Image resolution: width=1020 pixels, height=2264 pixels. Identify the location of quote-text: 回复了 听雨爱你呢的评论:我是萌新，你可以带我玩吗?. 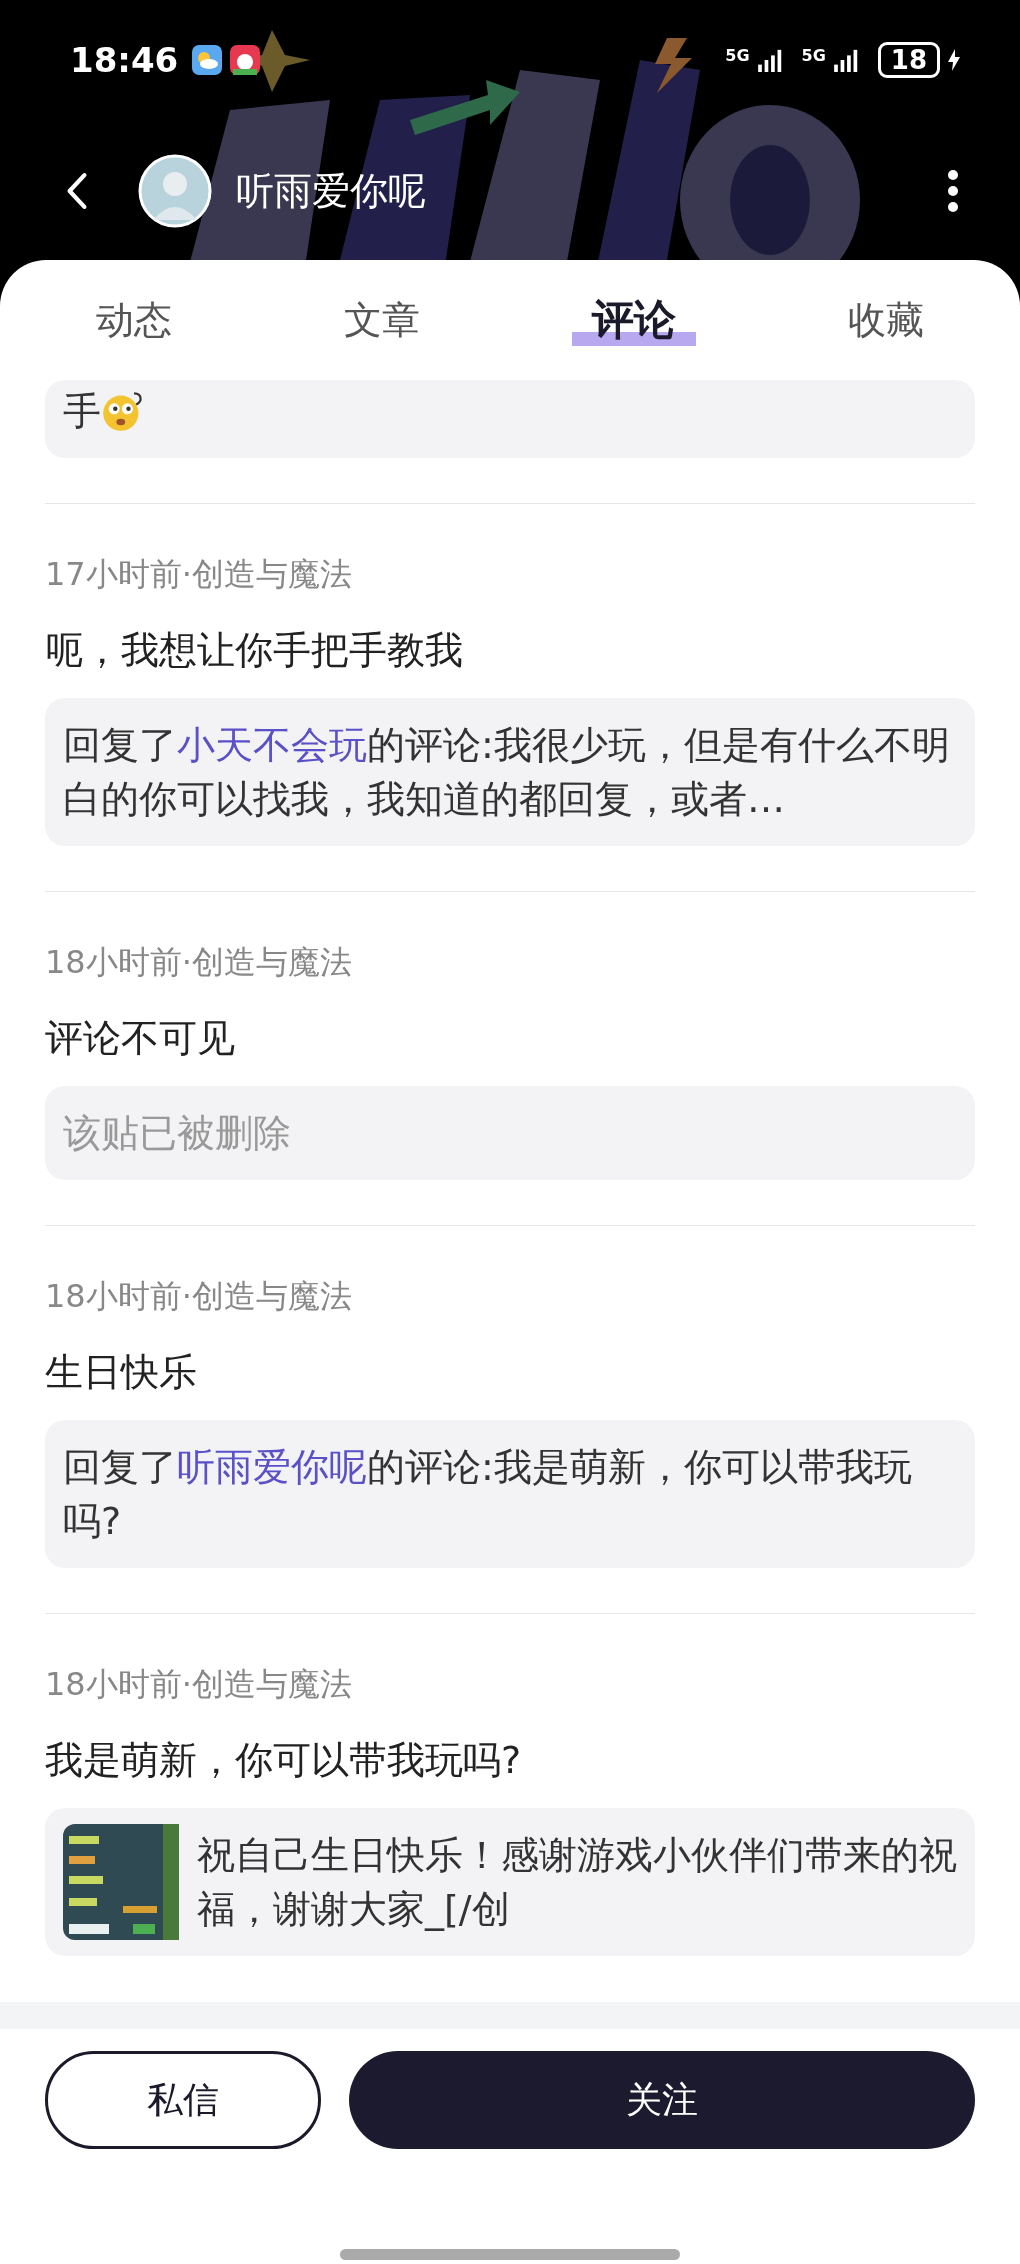
(488, 1494).